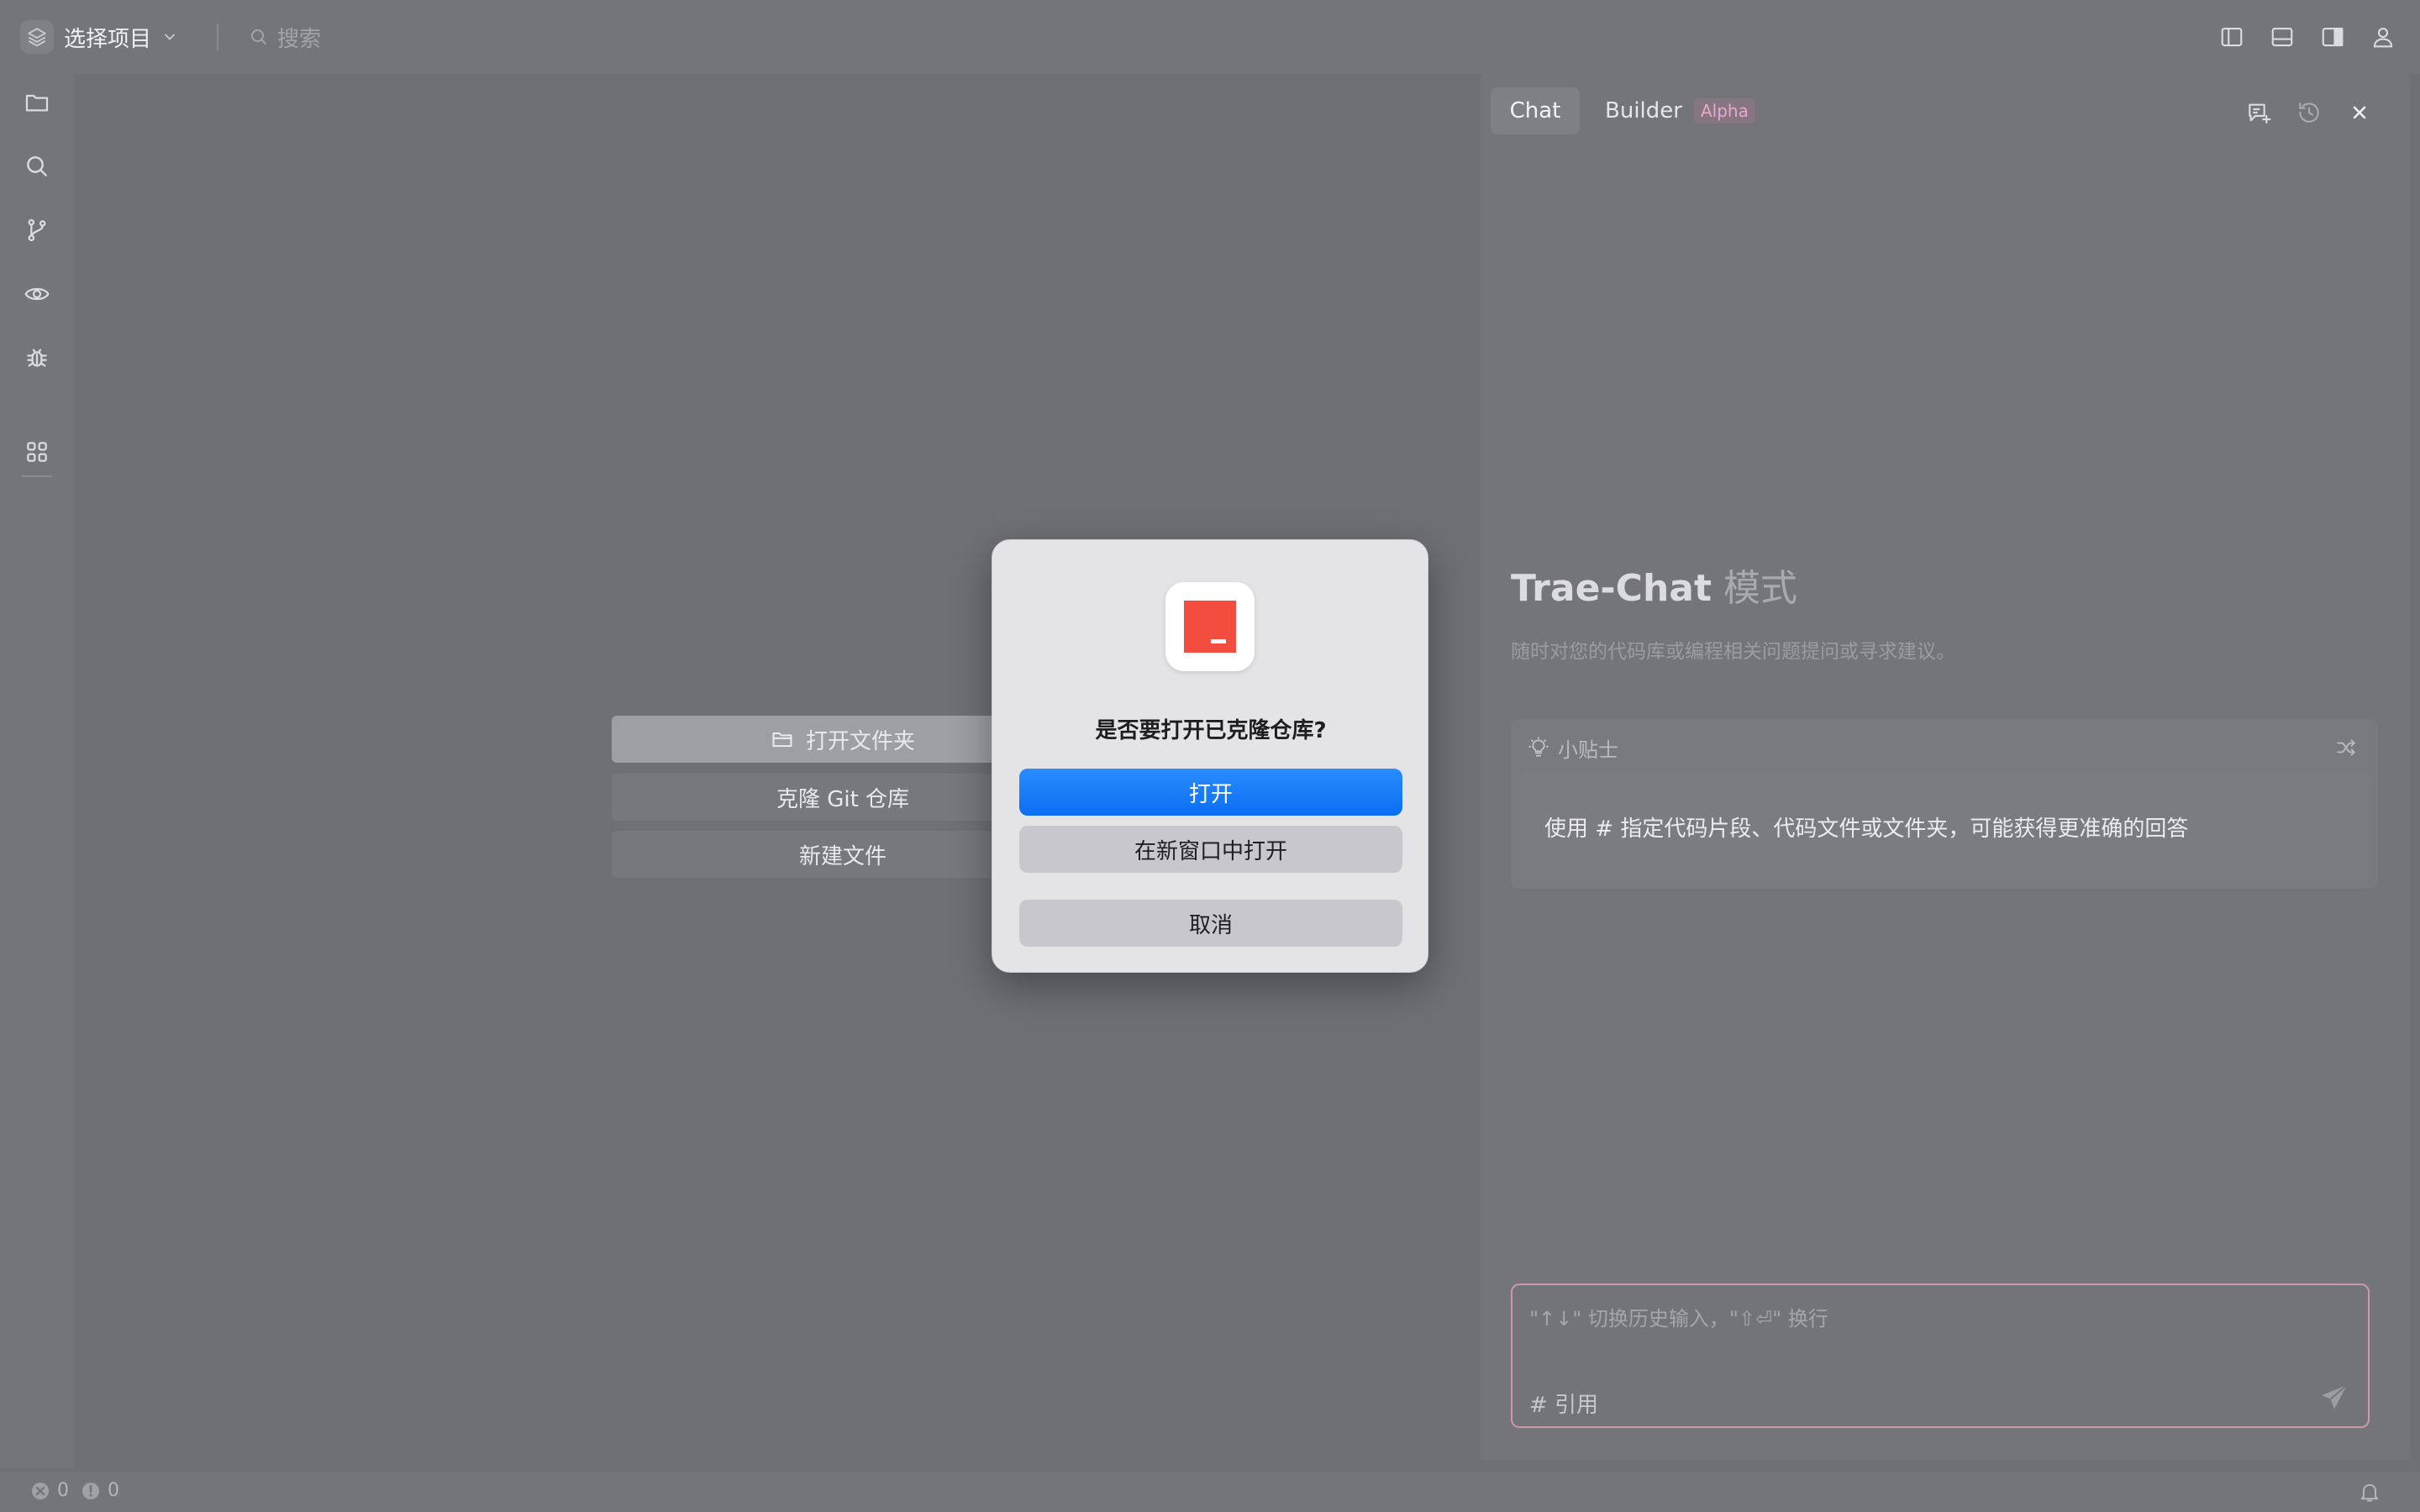 Image resolution: width=2420 pixels, height=1512 pixels. What do you see at coordinates (63, 1490) in the screenshot?
I see `error-count: 0` at bounding box center [63, 1490].